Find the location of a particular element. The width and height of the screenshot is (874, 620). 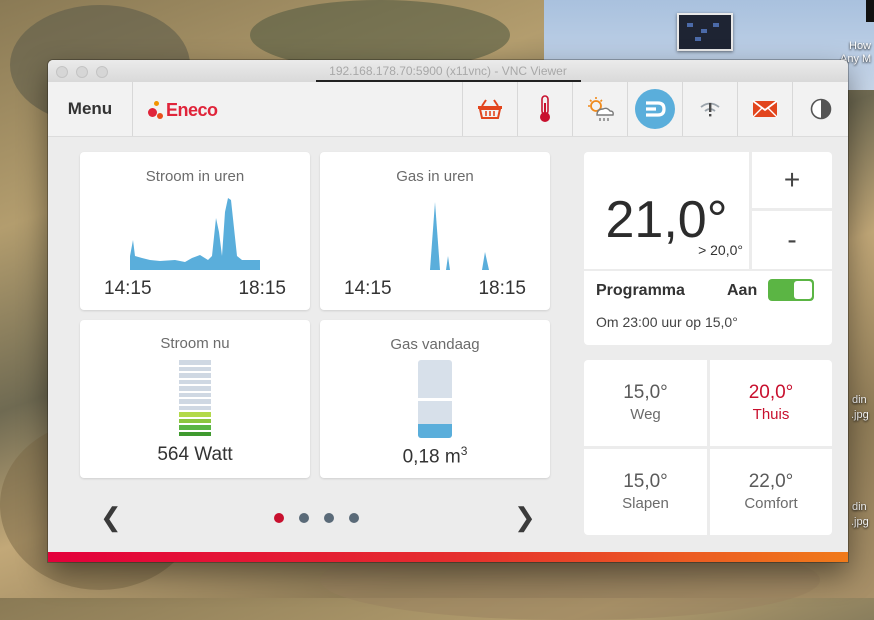

preset-name: Slapen is located at coordinates (645, 503).